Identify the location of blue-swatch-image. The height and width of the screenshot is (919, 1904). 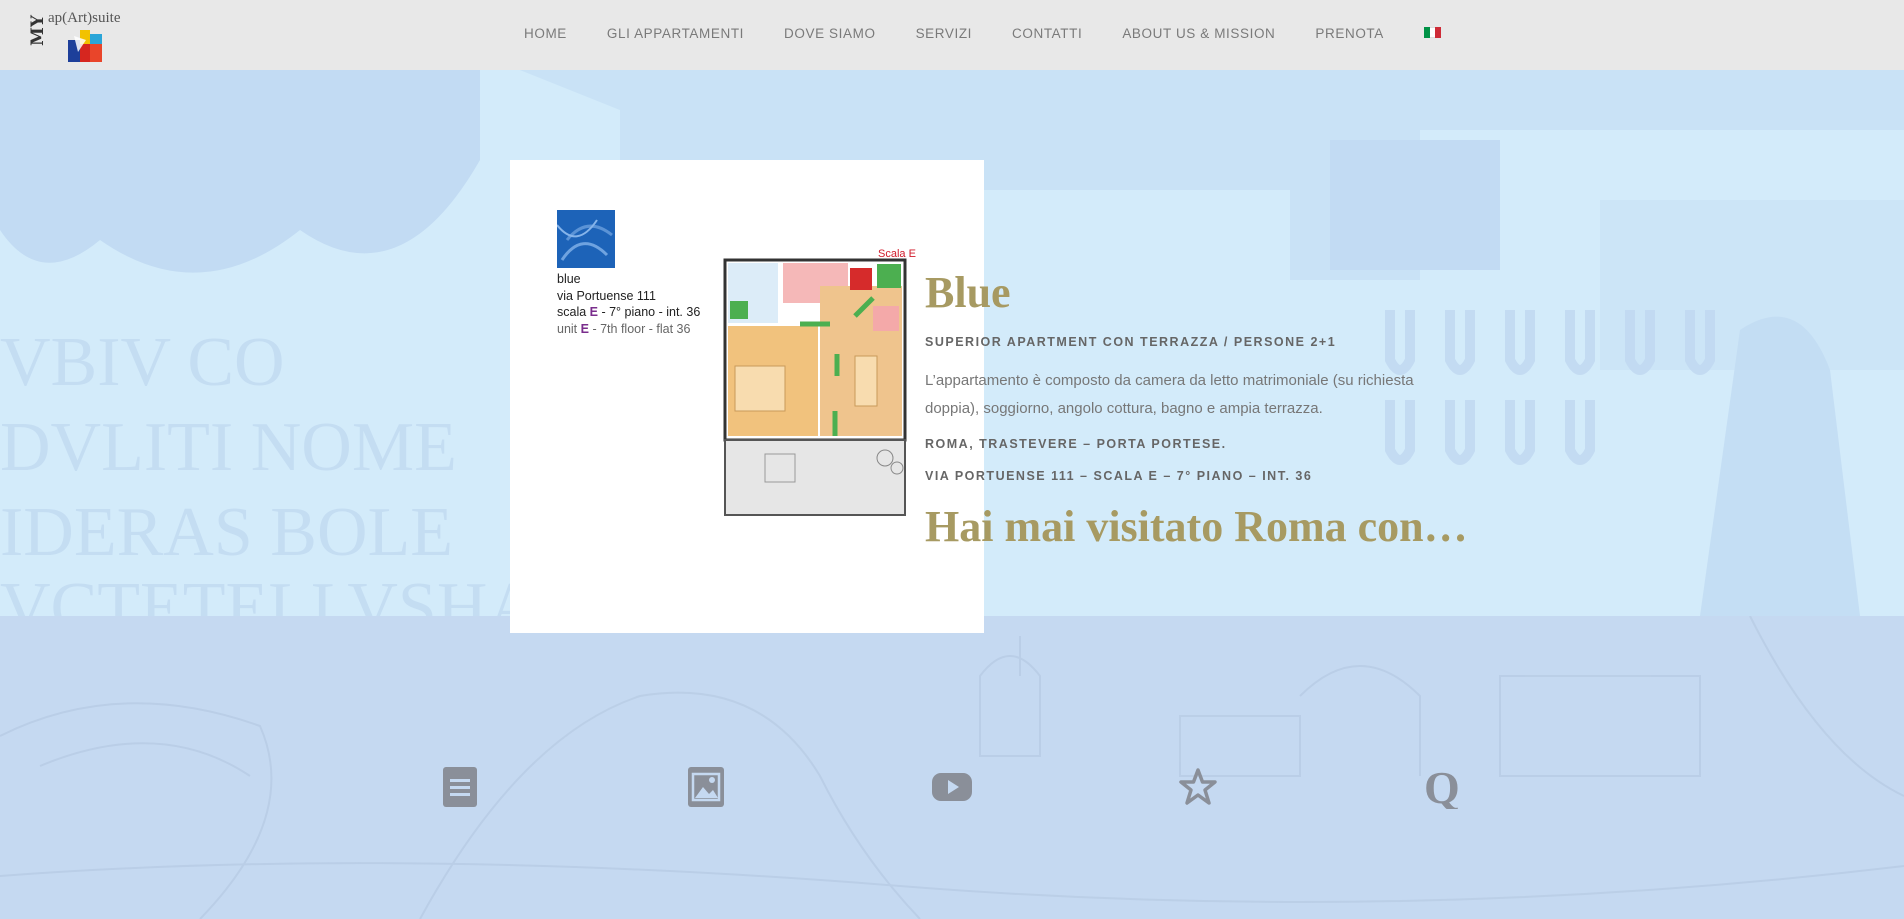
(586, 239).